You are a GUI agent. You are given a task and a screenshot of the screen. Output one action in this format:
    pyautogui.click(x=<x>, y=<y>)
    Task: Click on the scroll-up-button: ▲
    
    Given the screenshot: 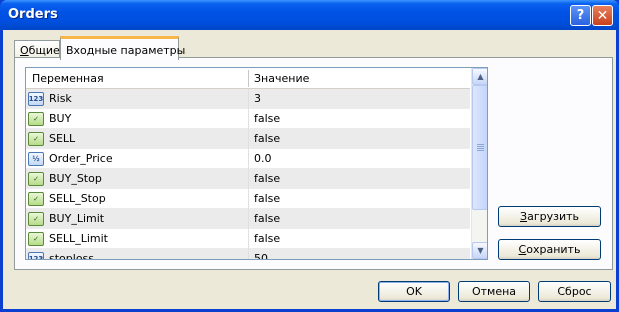 What is the action you would take?
    pyautogui.click(x=479, y=76)
    